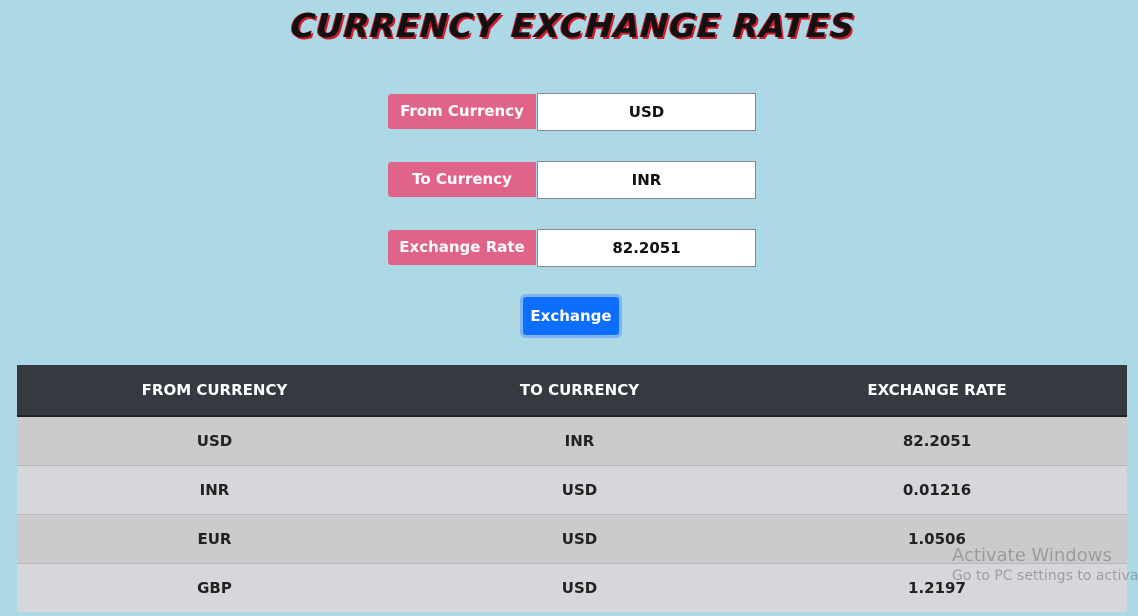  I want to click on cell-exchange-rate: 82.2051, so click(937, 440).